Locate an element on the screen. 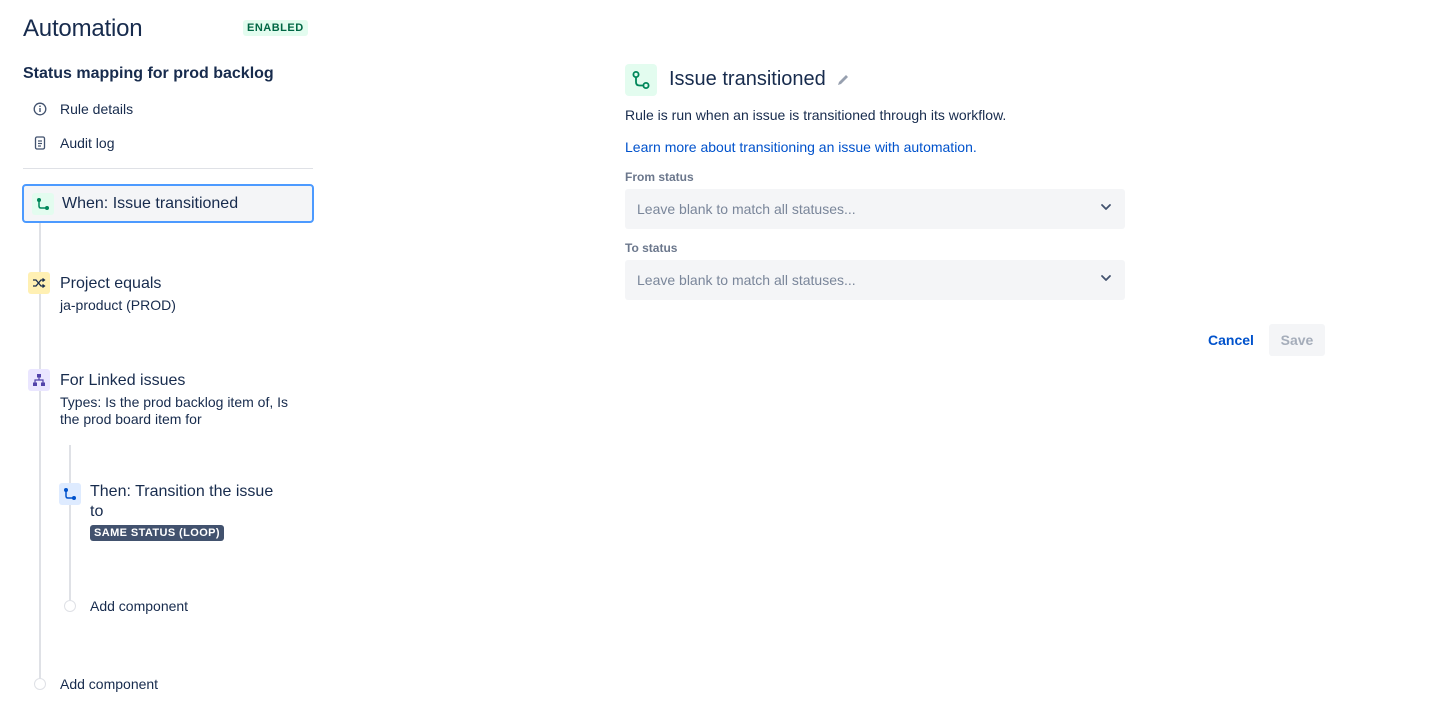  hierarchy-icon is located at coordinates (39, 380).